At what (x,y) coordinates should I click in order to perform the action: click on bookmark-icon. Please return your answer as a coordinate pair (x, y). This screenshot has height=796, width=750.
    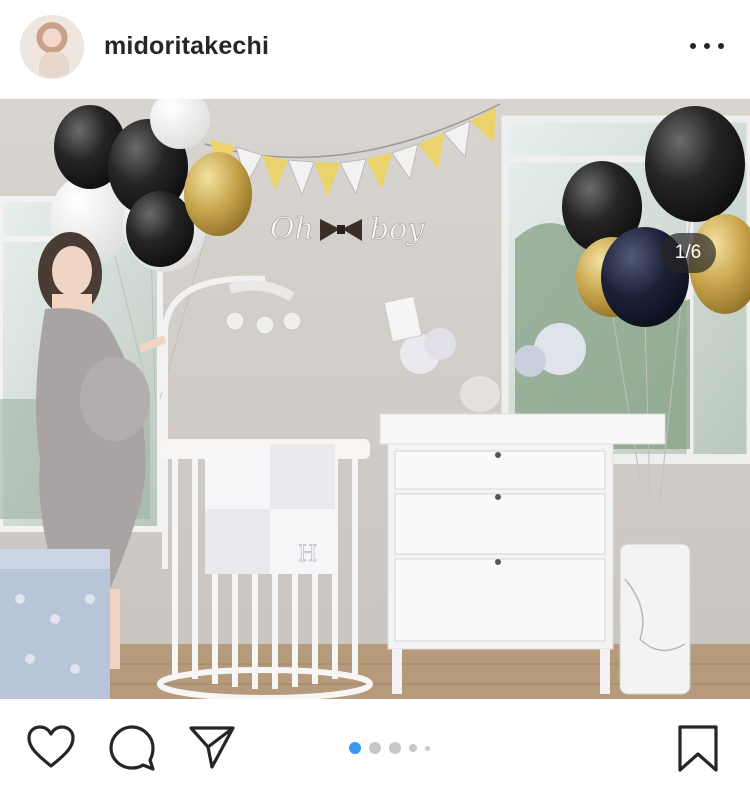
    Looking at the image, I should click on (698, 749).